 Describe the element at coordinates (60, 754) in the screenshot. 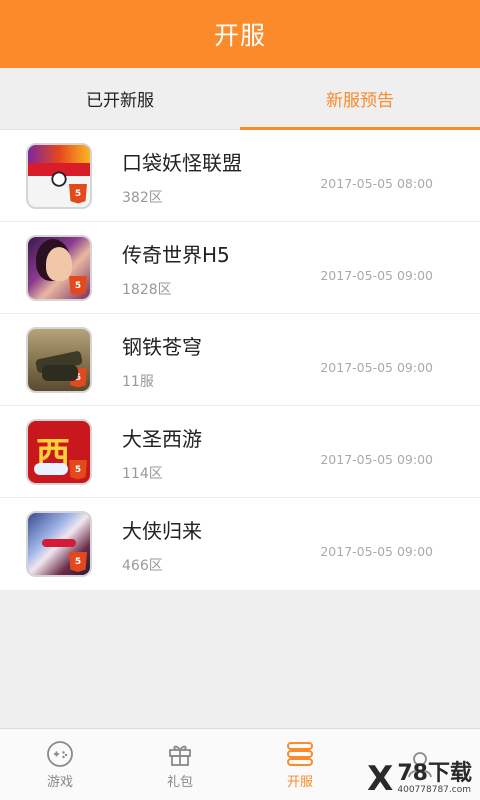

I see `gamepad-icon` at that location.